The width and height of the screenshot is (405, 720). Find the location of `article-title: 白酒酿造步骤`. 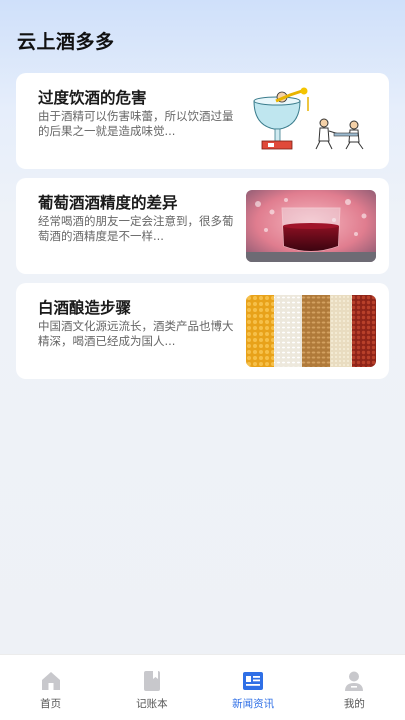

article-title: 白酒酿造步骤 is located at coordinates (85, 308).